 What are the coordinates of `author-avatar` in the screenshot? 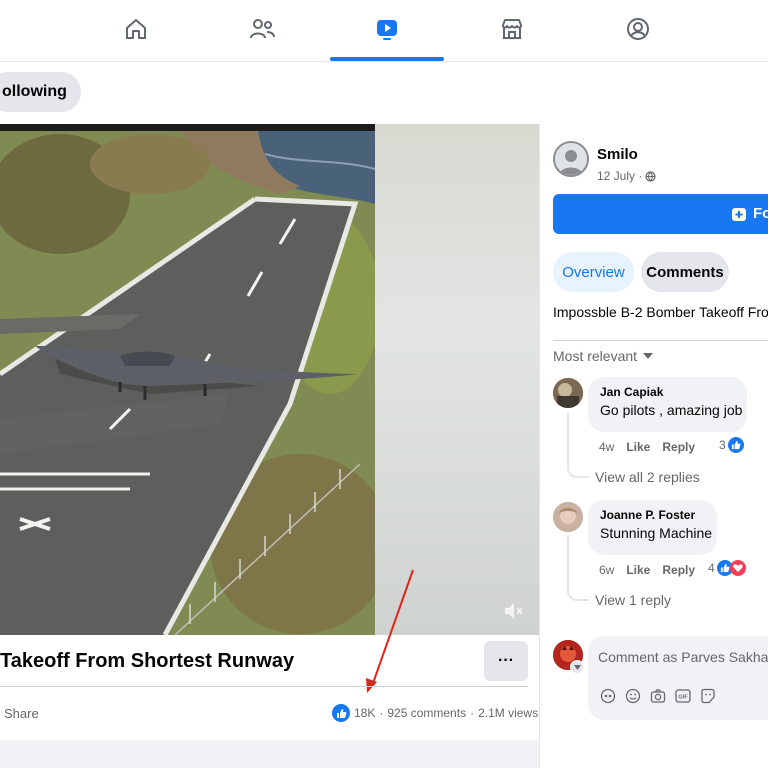 It's located at (571, 159).